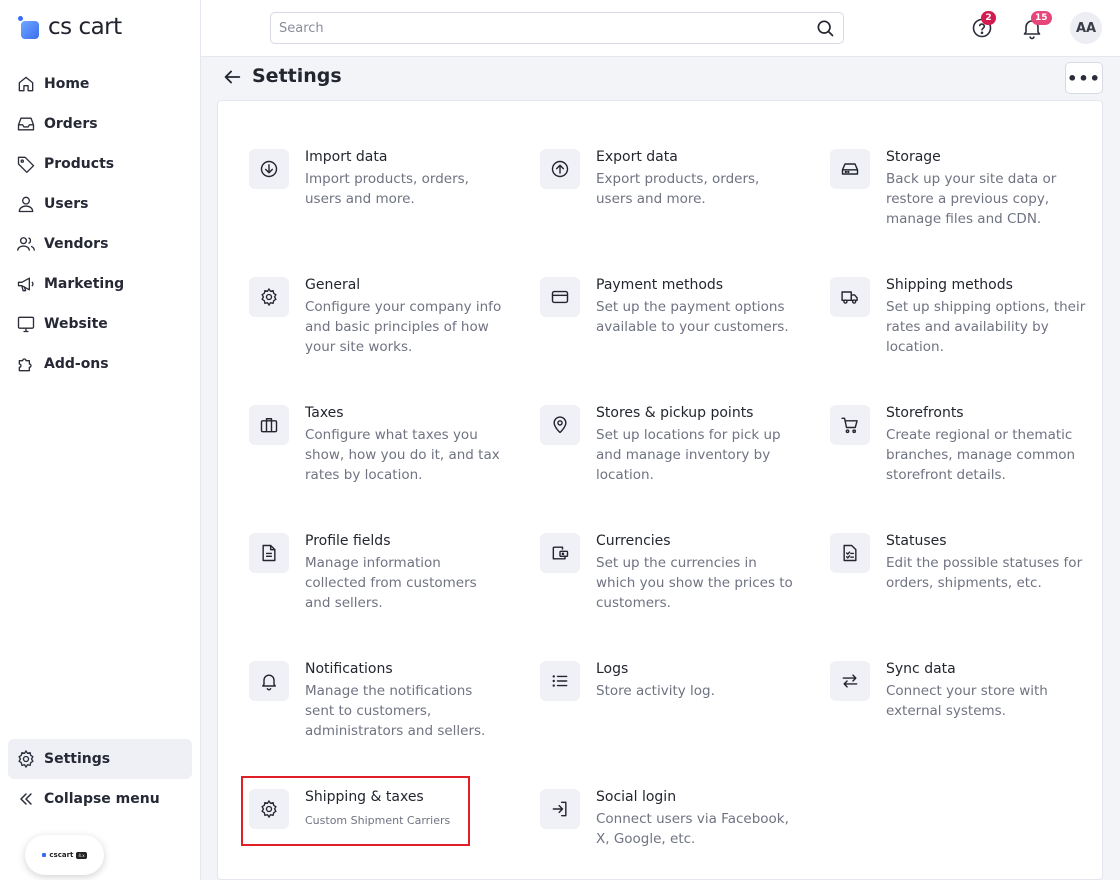  What do you see at coordinates (26, 124) in the screenshot?
I see `inbox-icon` at bounding box center [26, 124].